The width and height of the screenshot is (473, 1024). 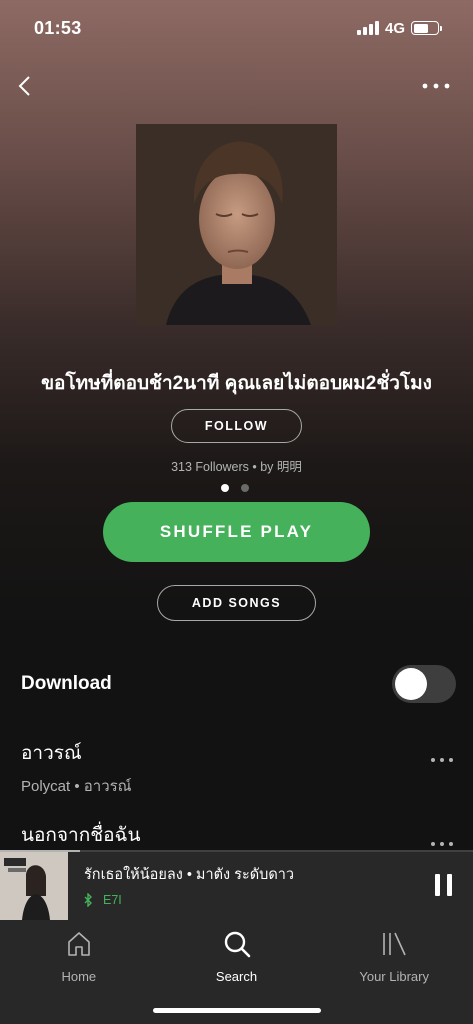 I want to click on playlist-followers-and-owner: 313 Followers • by 明明, so click(x=236, y=467).